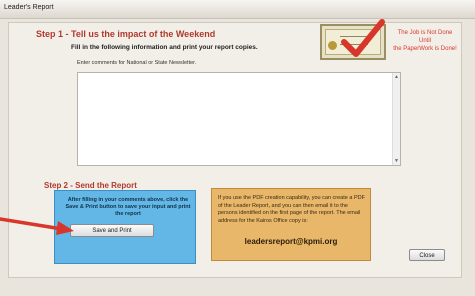 The image size is (475, 296). Describe the element at coordinates (396, 119) in the screenshot. I see `comments-scrollbar: ▲ ▼` at that location.